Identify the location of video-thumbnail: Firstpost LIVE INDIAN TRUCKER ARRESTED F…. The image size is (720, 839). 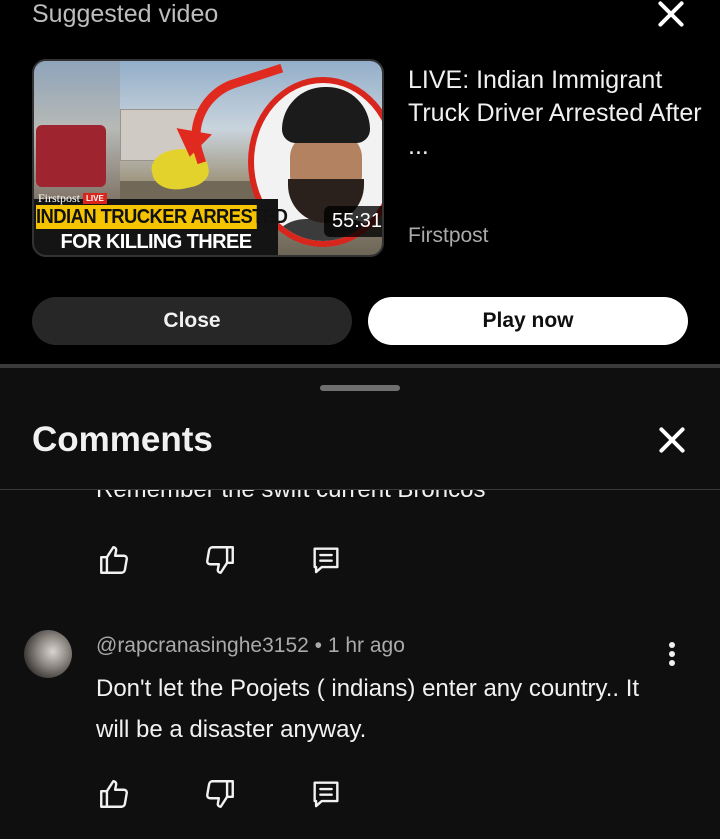
(208, 158).